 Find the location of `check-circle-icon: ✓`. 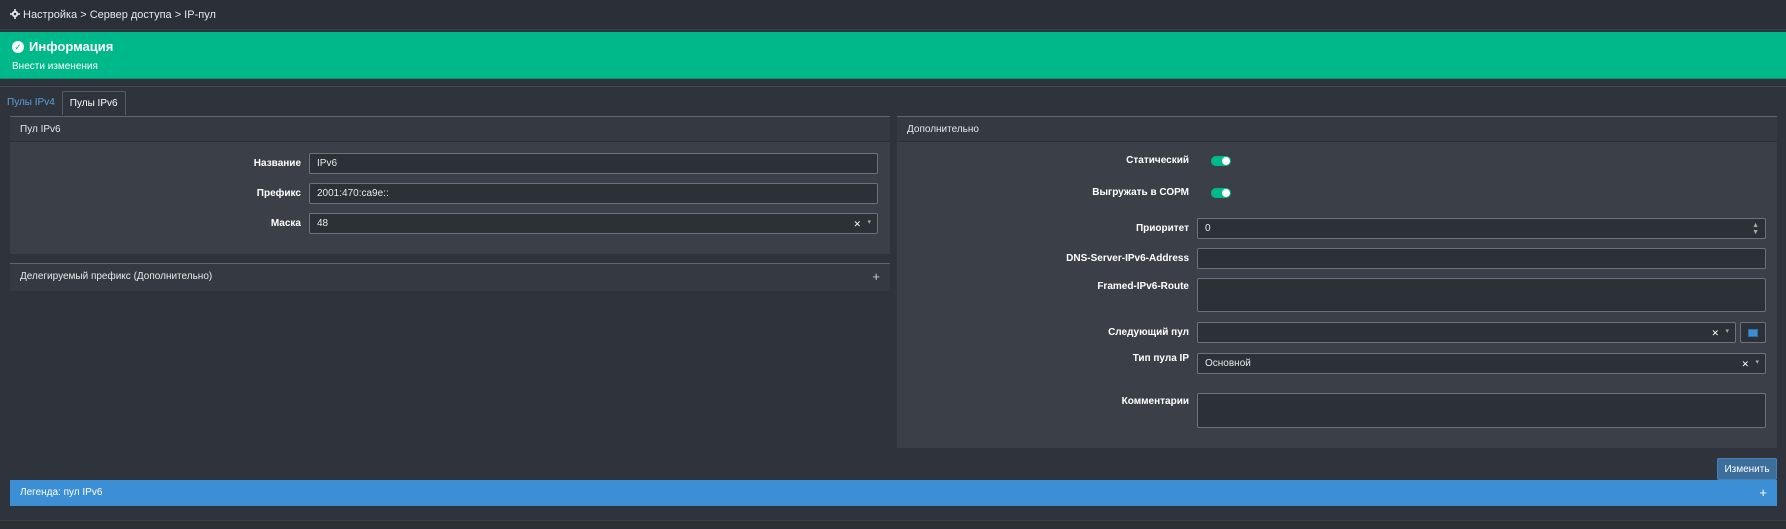

check-circle-icon: ✓ is located at coordinates (18, 46).